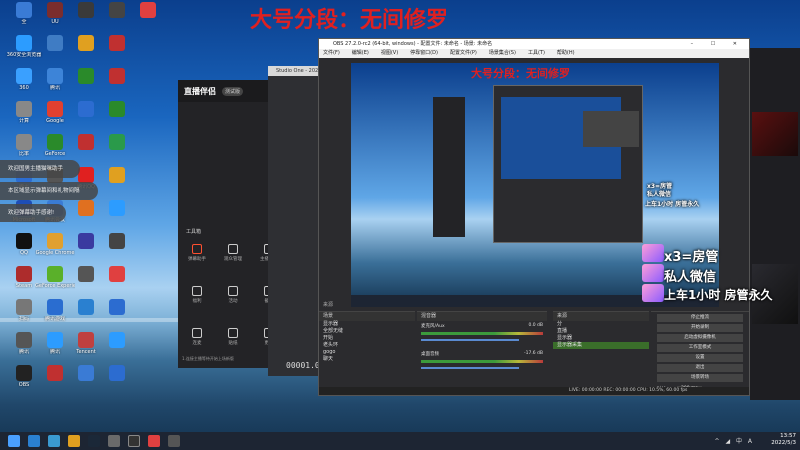 The height and width of the screenshot is (450, 800). Describe the element at coordinates (233, 295) in the screenshot. I see `tool-item: 活动` at that location.